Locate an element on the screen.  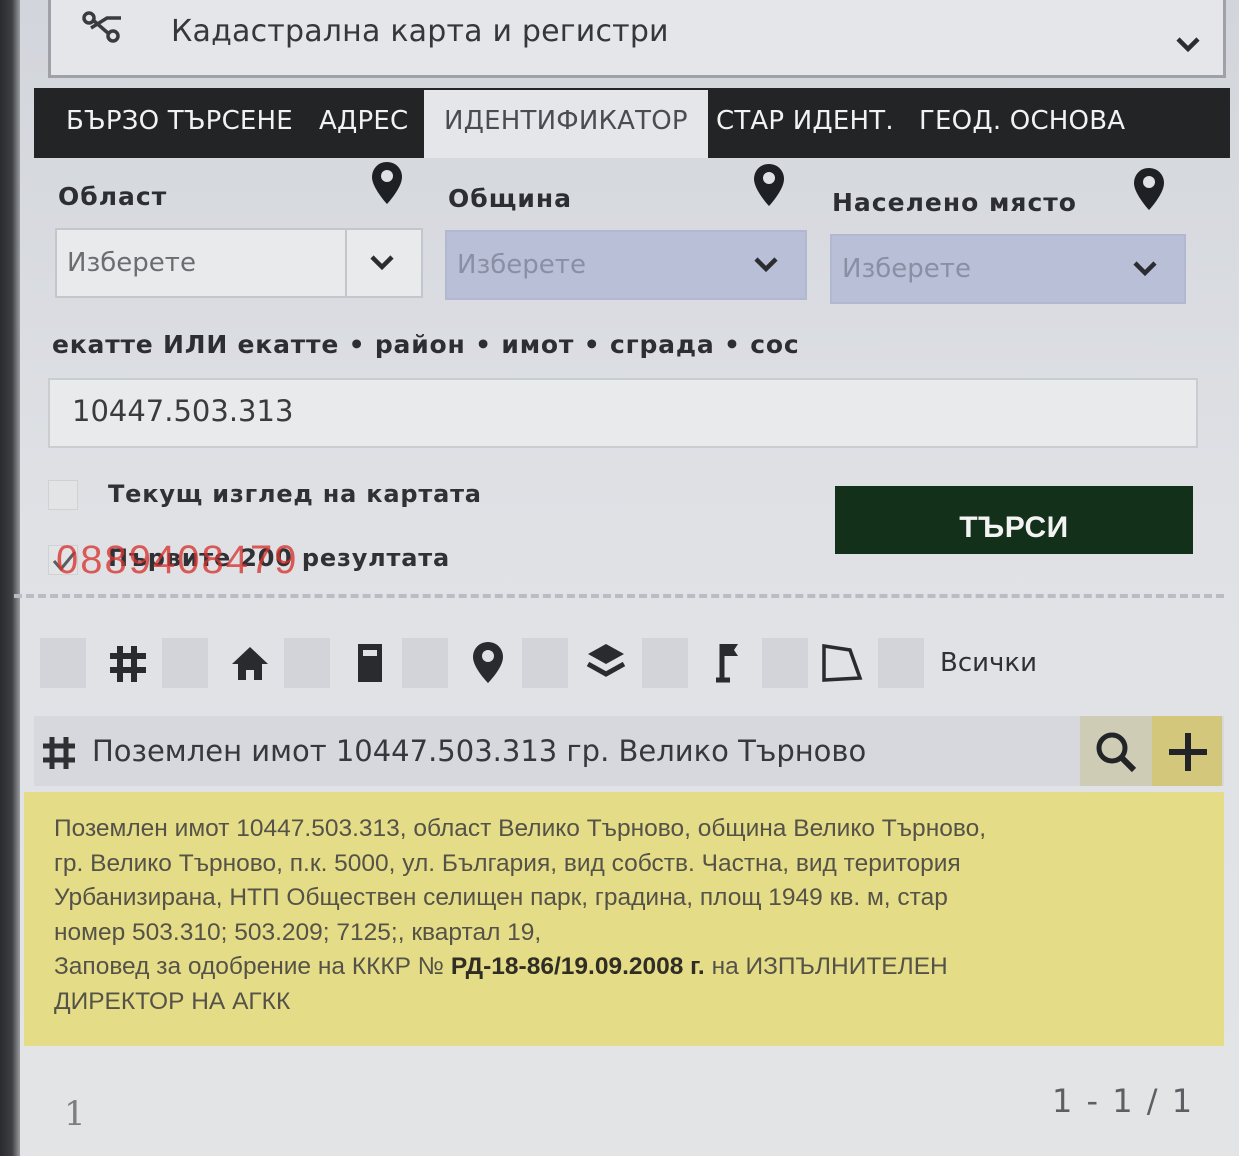
order-number: РД-18-86/19.09.2008 г. is located at coordinates (577, 966).